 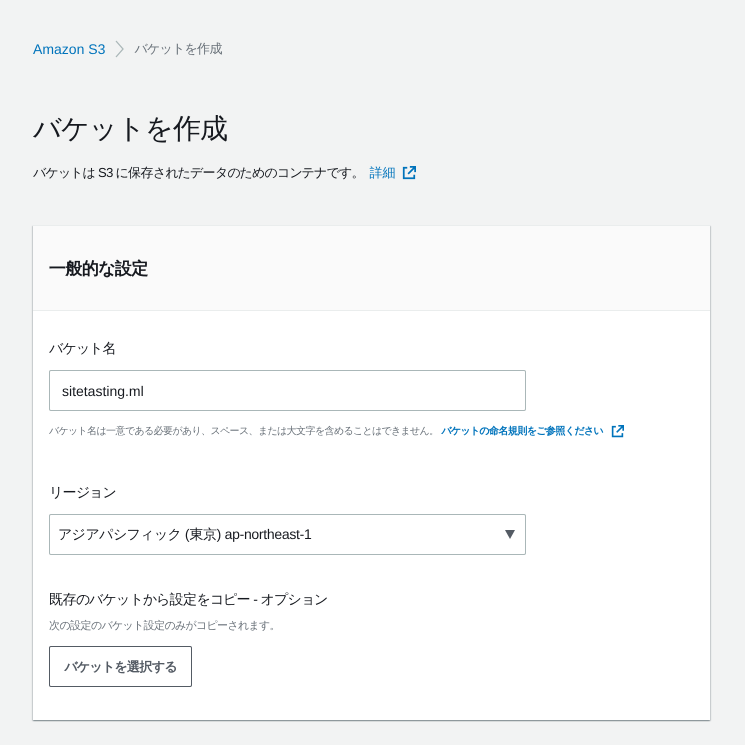 What do you see at coordinates (393, 173) in the screenshot?
I see `info-link: 詳細` at bounding box center [393, 173].